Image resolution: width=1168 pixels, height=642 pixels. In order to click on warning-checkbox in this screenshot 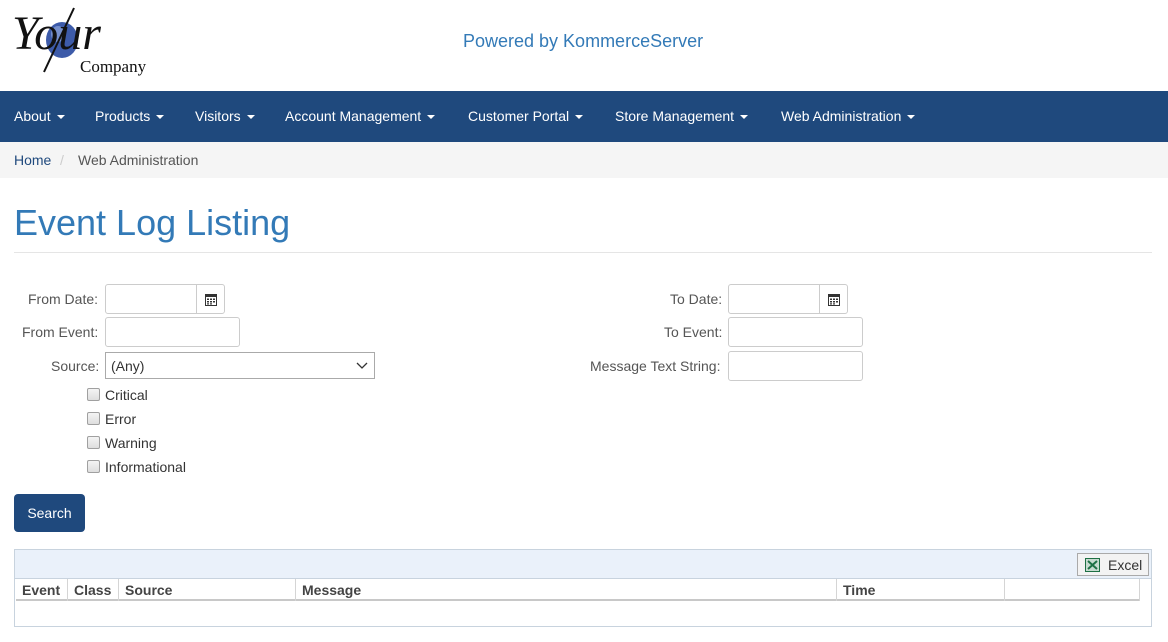, I will do `click(93, 442)`.